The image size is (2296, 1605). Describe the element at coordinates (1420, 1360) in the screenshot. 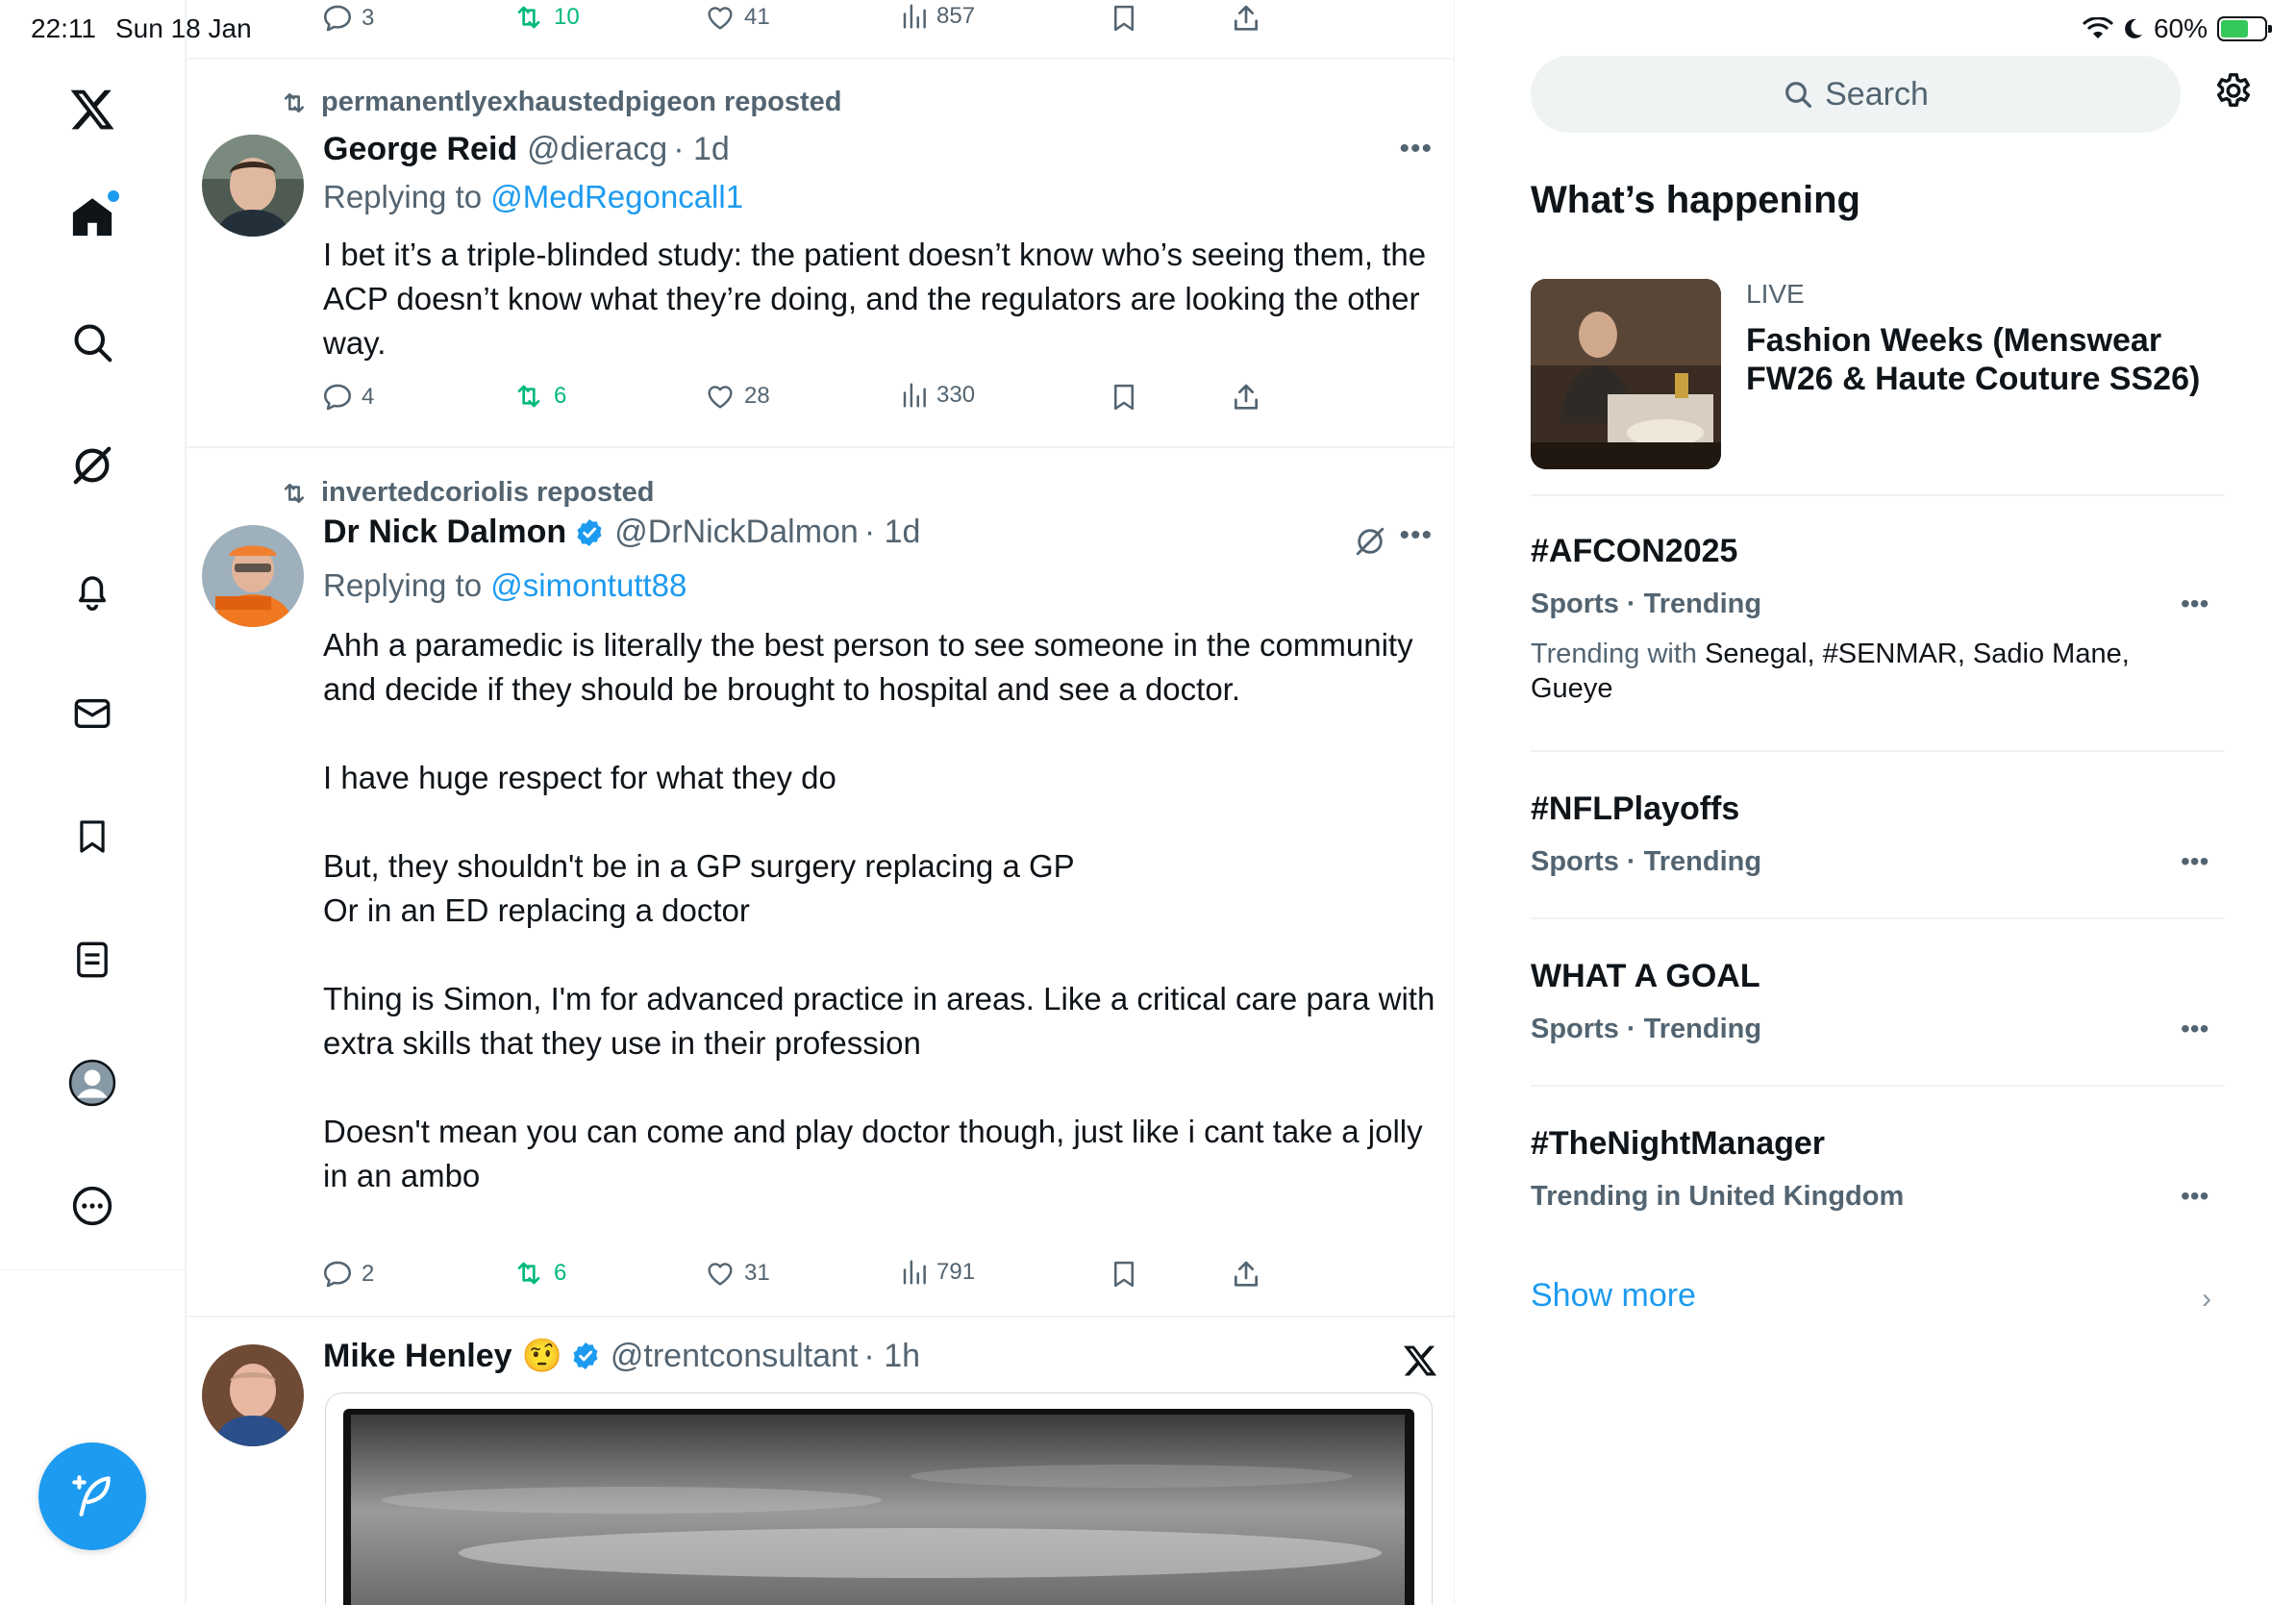

I see `x-close-icon` at that location.